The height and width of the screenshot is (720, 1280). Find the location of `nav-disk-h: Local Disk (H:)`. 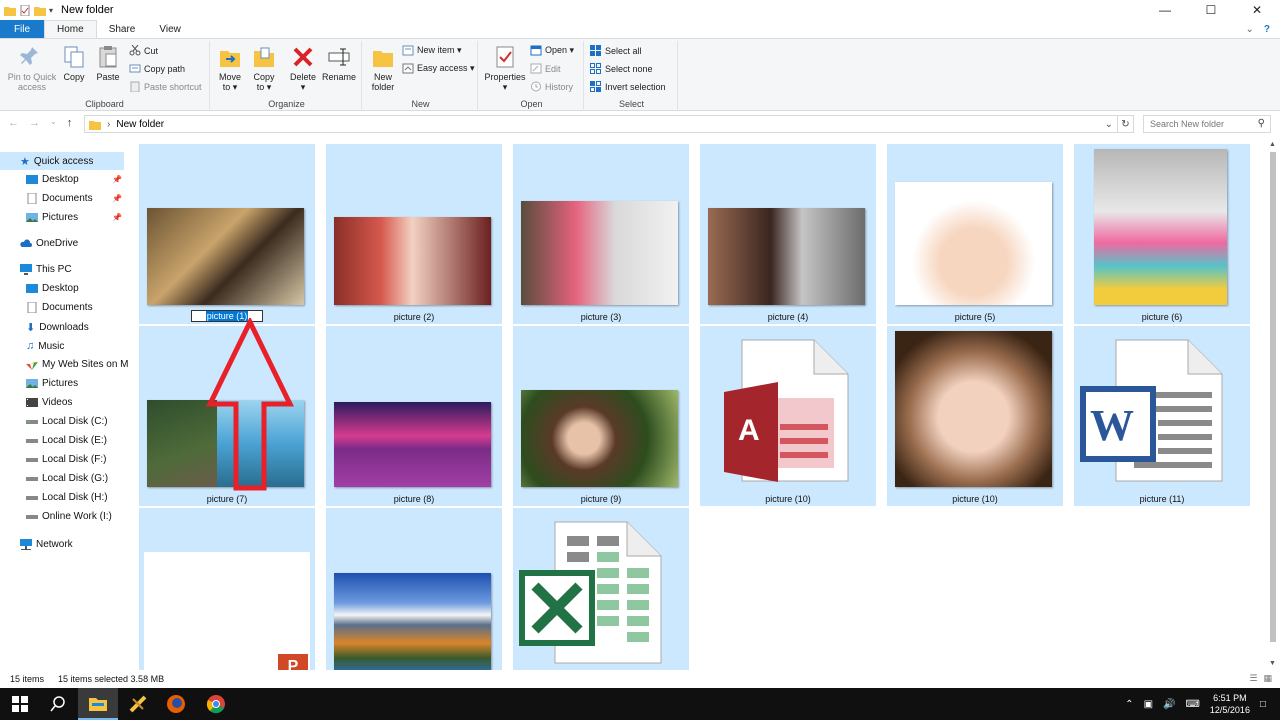

nav-disk-h: Local Disk (H:) is located at coordinates (67, 497).